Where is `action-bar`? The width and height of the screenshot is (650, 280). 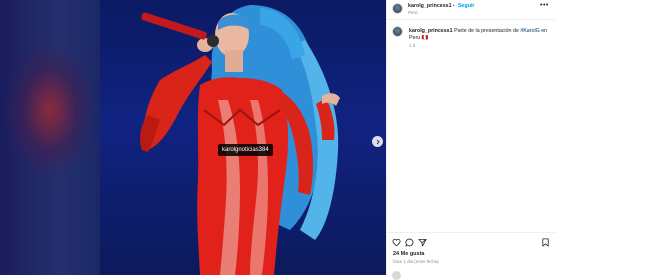 action-bar is located at coordinates (472, 243).